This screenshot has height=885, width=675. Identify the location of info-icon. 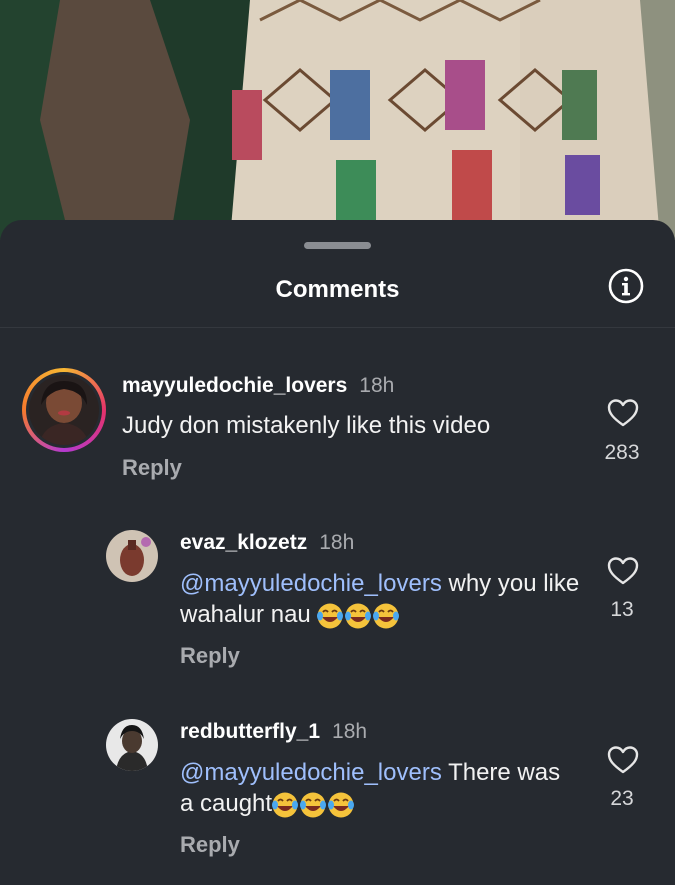
(626, 286).